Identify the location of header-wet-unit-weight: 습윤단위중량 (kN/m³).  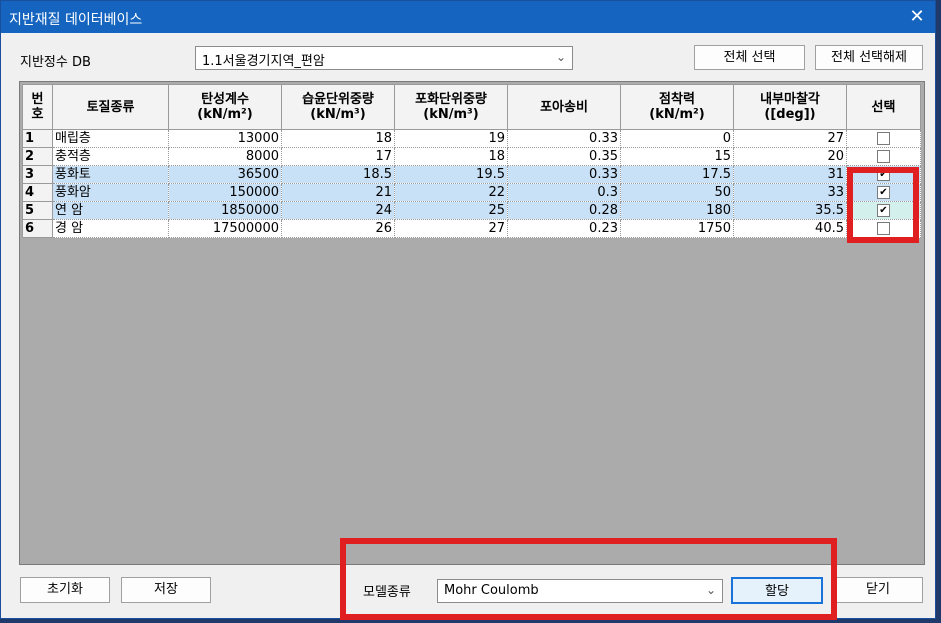
(338, 107).